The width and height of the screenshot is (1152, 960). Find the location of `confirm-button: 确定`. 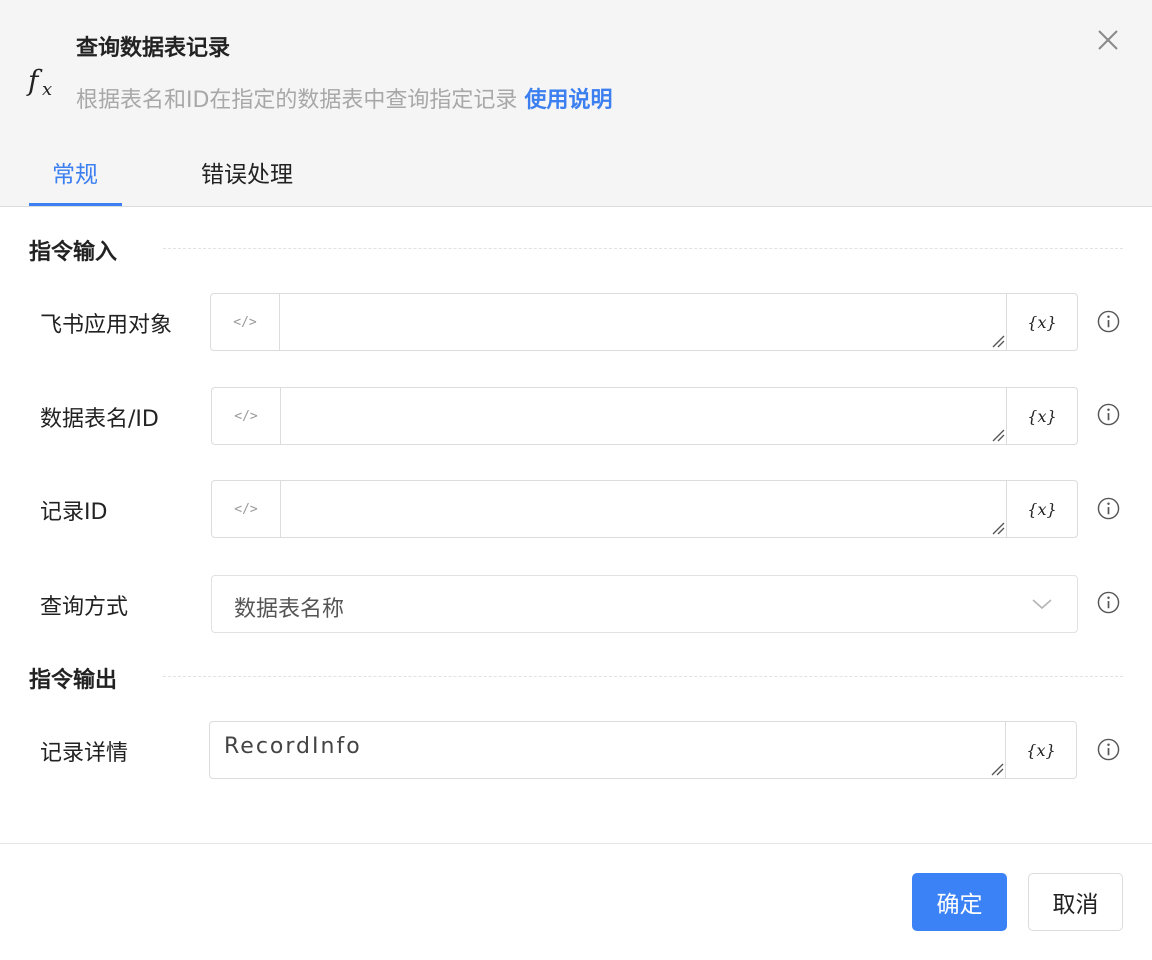

confirm-button: 确定 is located at coordinates (959, 902).